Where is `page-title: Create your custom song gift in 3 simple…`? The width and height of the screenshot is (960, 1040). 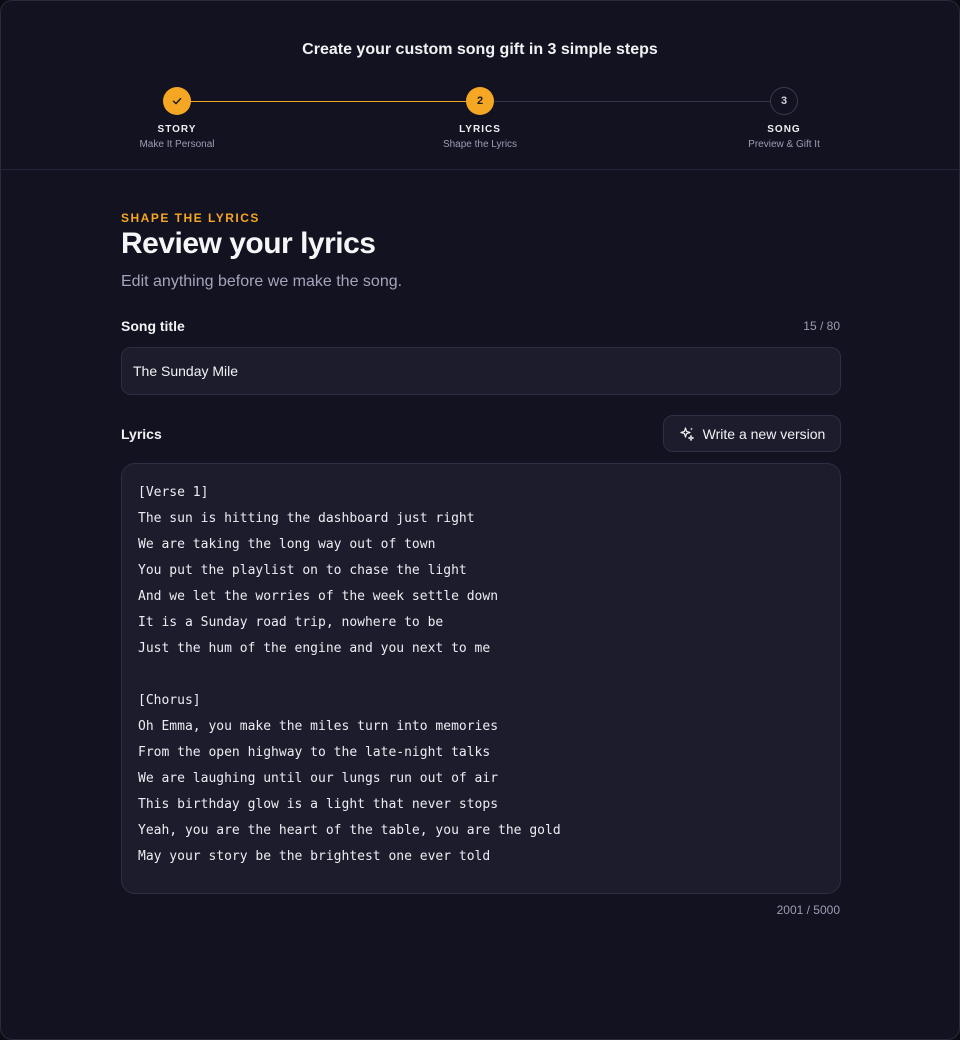
page-title: Create your custom song gift in 3 simple… is located at coordinates (480, 49).